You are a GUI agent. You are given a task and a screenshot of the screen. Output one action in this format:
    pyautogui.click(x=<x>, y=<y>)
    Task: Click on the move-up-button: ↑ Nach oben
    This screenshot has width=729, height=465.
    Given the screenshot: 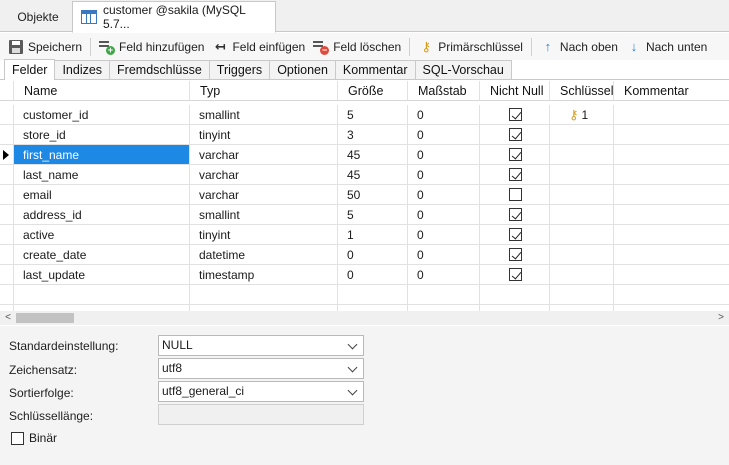 What is the action you would take?
    pyautogui.click(x=579, y=47)
    